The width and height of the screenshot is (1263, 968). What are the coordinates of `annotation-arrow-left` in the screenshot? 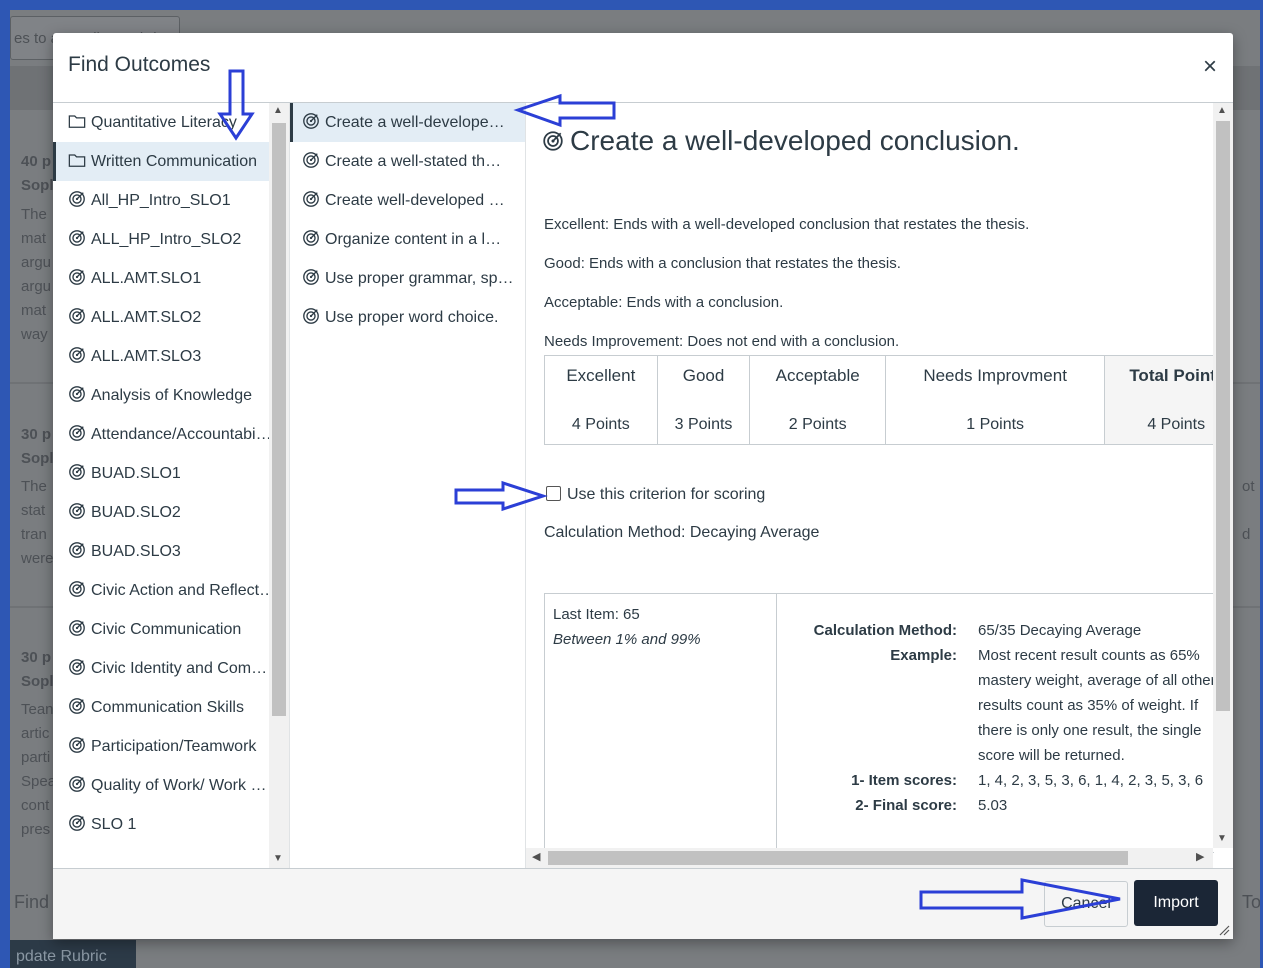 It's located at (564, 110).